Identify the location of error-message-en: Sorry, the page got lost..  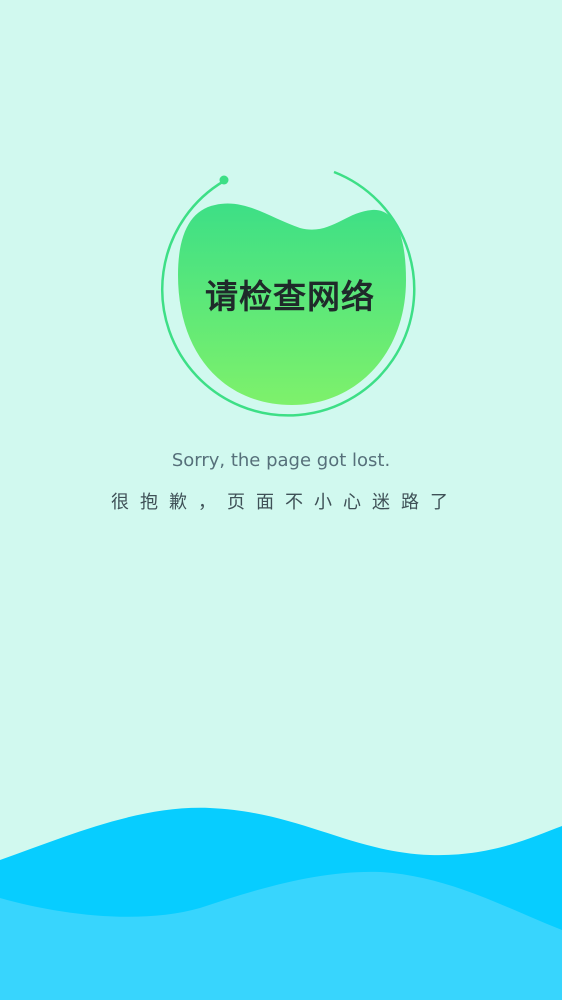
(281, 460).